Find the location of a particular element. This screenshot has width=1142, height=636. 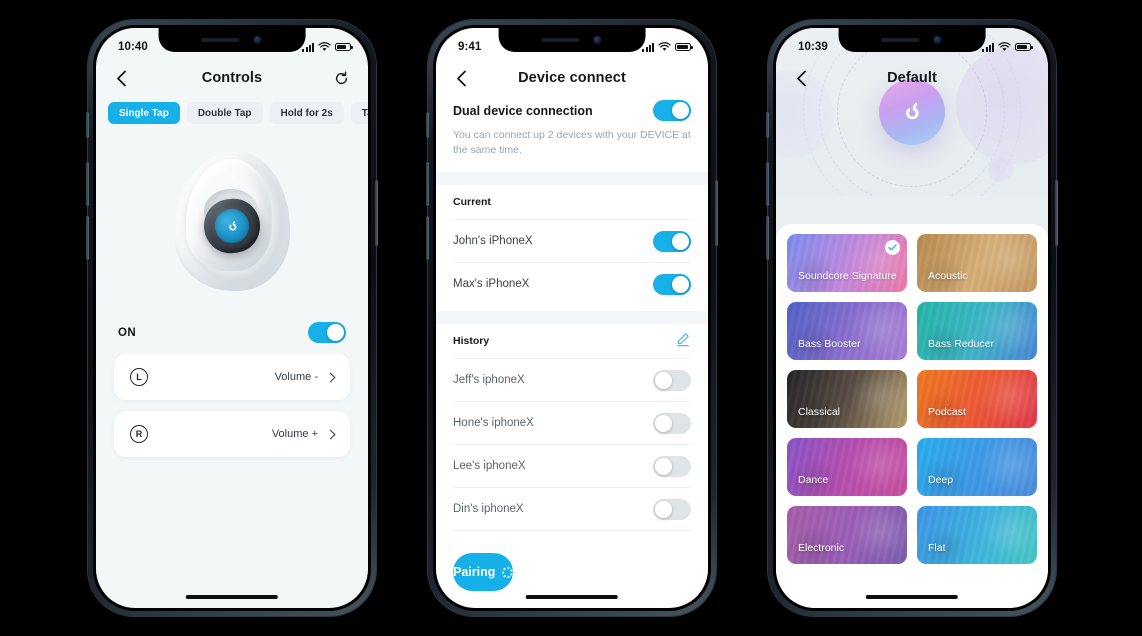

pairing-button: Pairing is located at coordinates (483, 572).